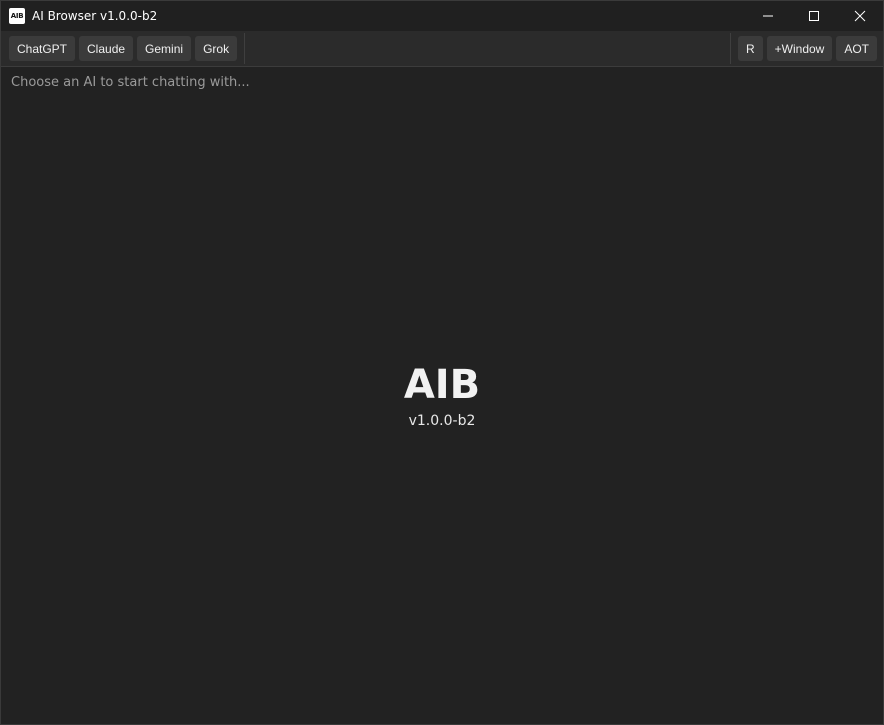 This screenshot has width=884, height=725. What do you see at coordinates (856, 48) in the screenshot?
I see `always-on-top-button: AOT` at bounding box center [856, 48].